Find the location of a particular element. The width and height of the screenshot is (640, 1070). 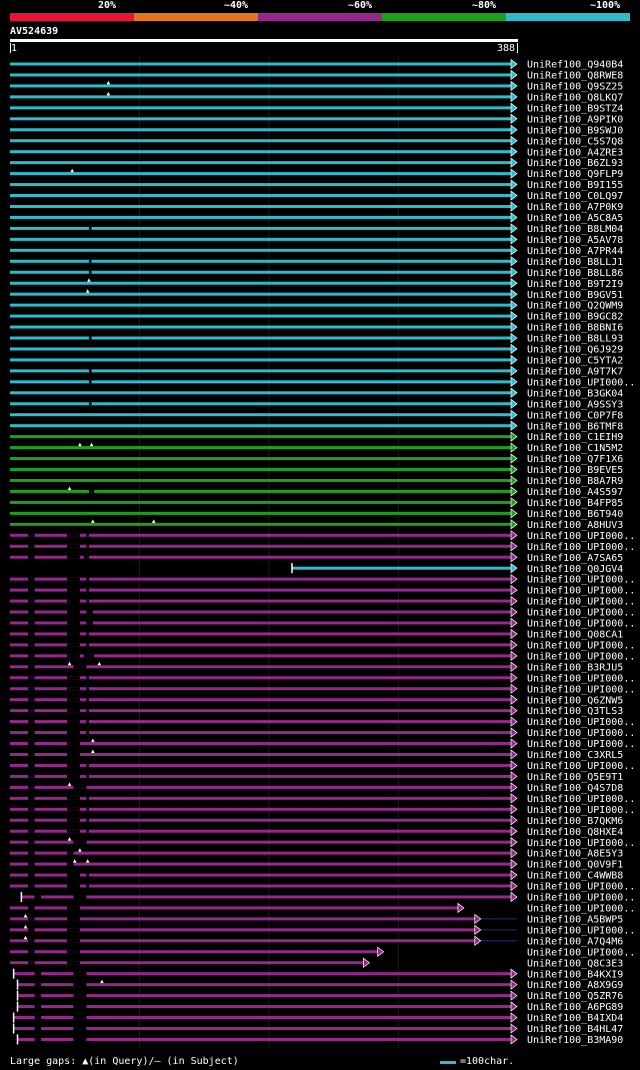

hit-label: UniRef100_A4ZRE3 is located at coordinates (575, 152).